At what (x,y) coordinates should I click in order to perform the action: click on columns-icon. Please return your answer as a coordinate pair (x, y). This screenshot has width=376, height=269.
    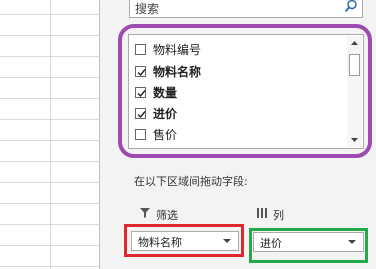
    Looking at the image, I should click on (262, 213).